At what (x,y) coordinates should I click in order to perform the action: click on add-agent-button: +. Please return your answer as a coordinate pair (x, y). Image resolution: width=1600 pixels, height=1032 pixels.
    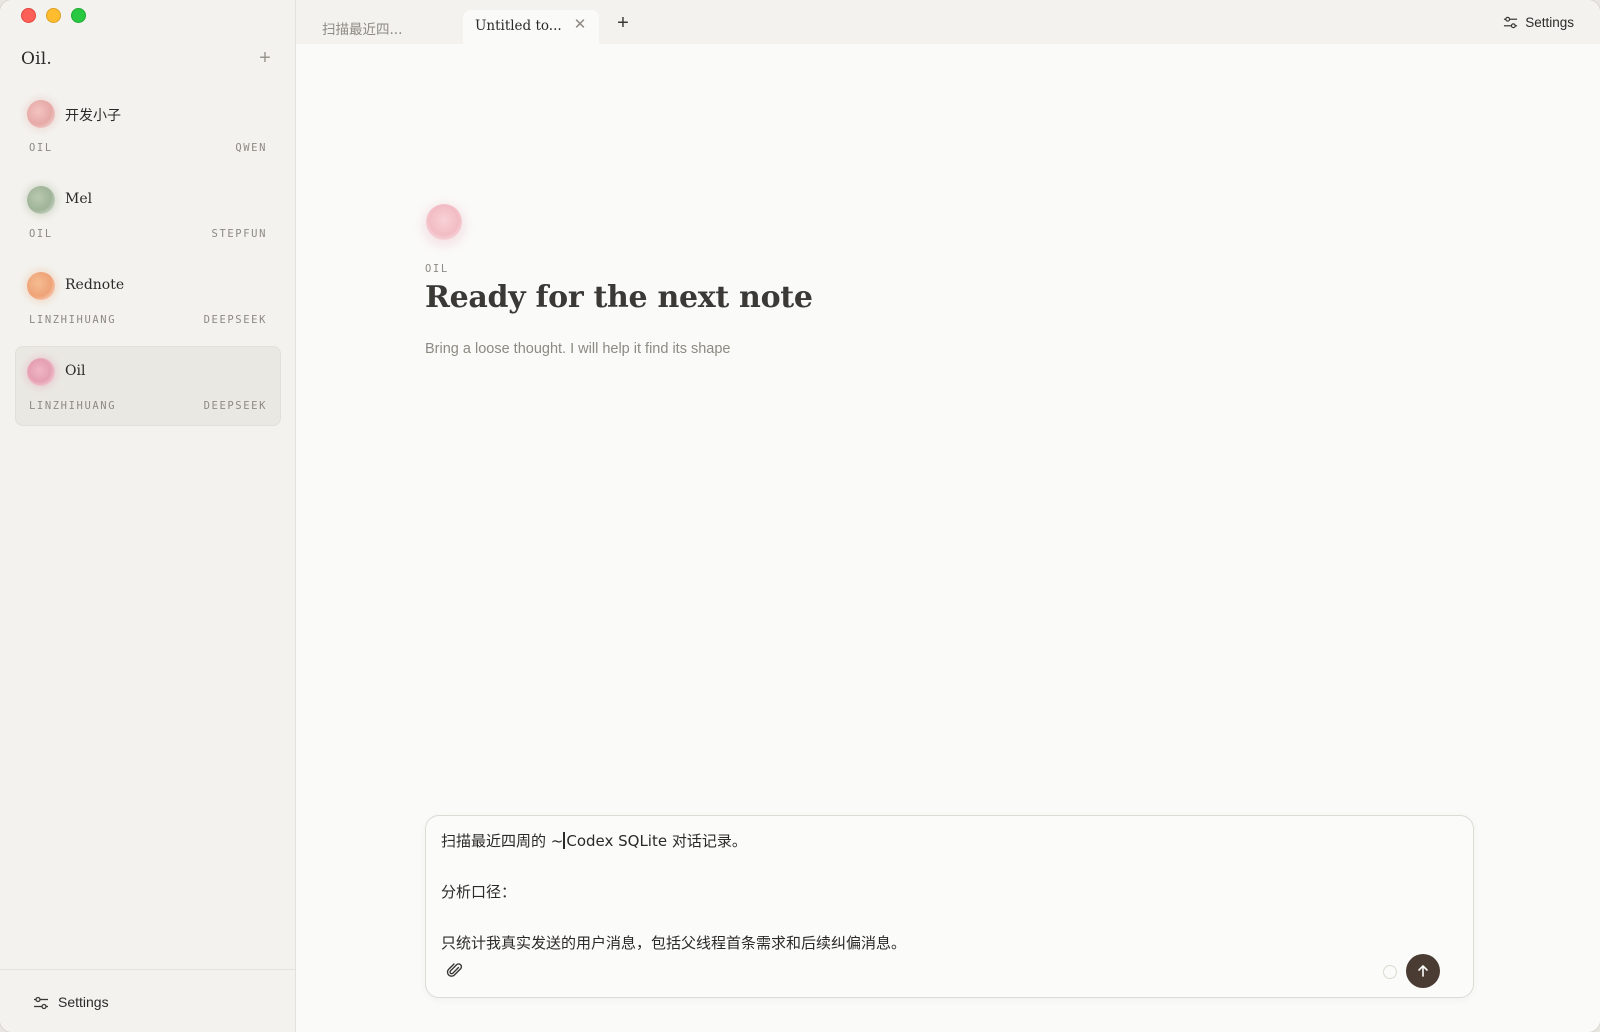
    Looking at the image, I should click on (265, 58).